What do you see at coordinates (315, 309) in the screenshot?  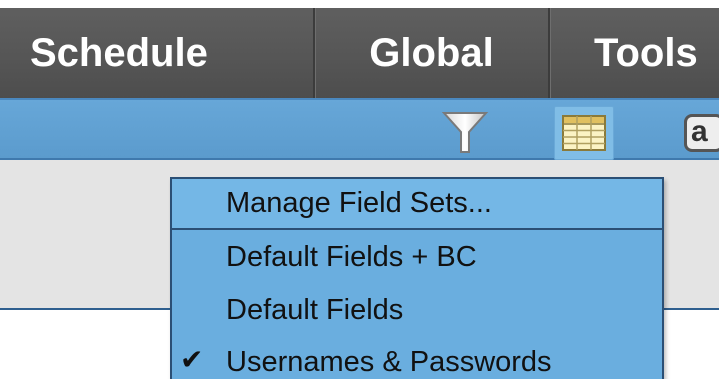 I see `menu-item-label: Default Fields` at bounding box center [315, 309].